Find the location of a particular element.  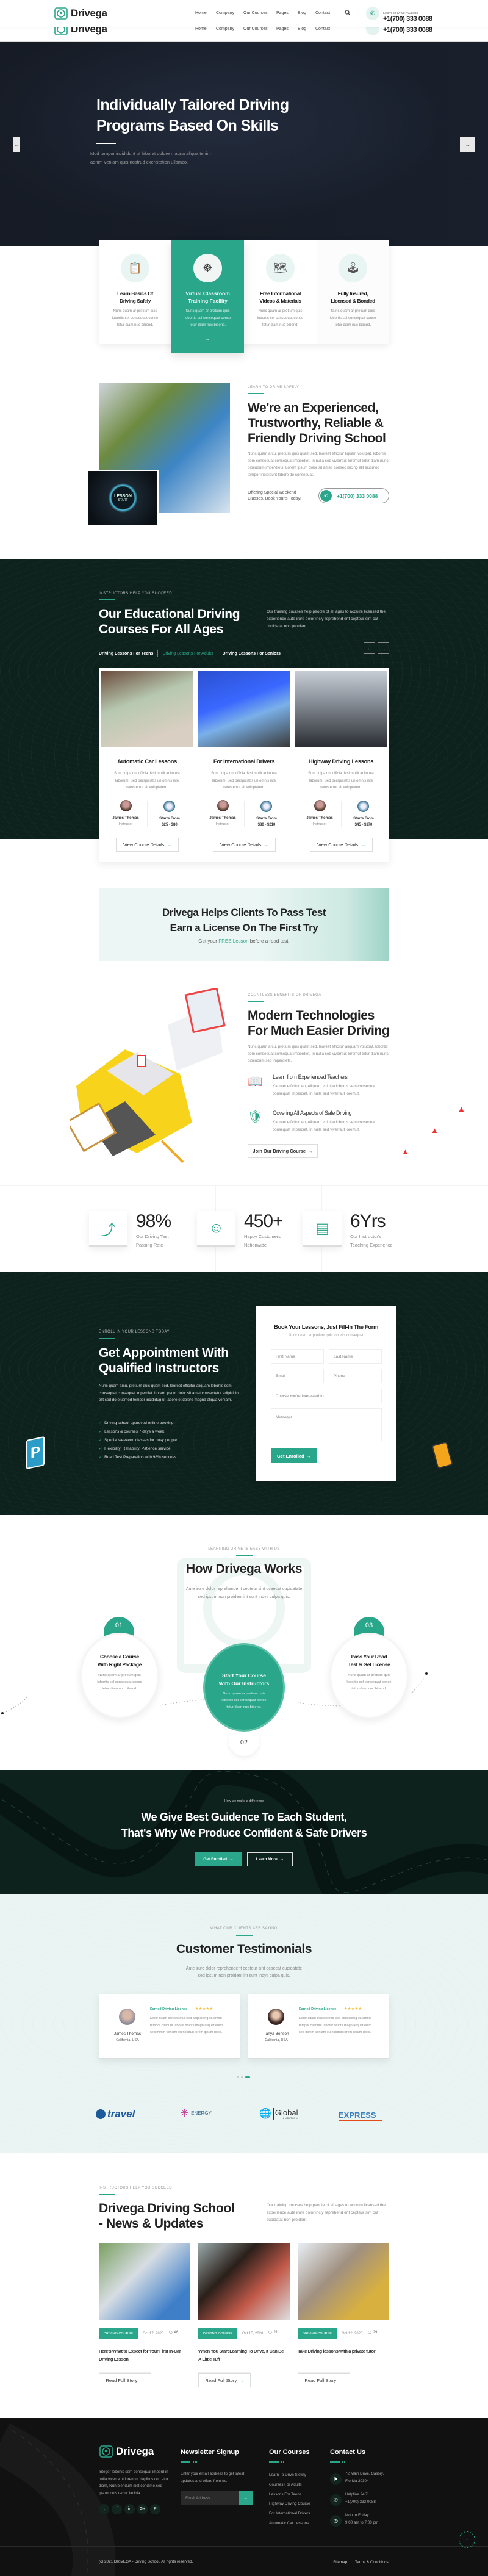

tab-seniors: Driving Lessons For Seniors is located at coordinates (252, 654).